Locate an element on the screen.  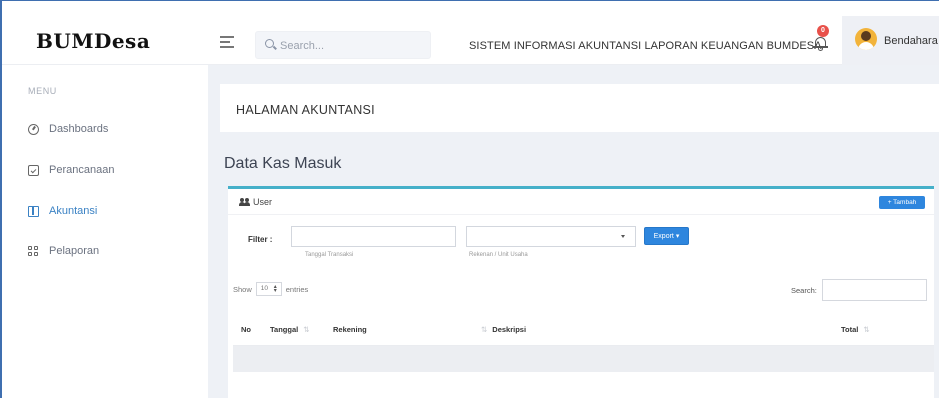
sidebar-item-dashboards: Dashboards is located at coordinates (68, 129).